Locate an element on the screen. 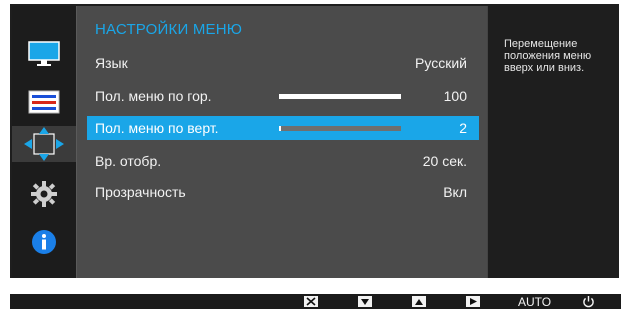 The height and width of the screenshot is (309, 621). v-position-slider is located at coordinates (340, 128).